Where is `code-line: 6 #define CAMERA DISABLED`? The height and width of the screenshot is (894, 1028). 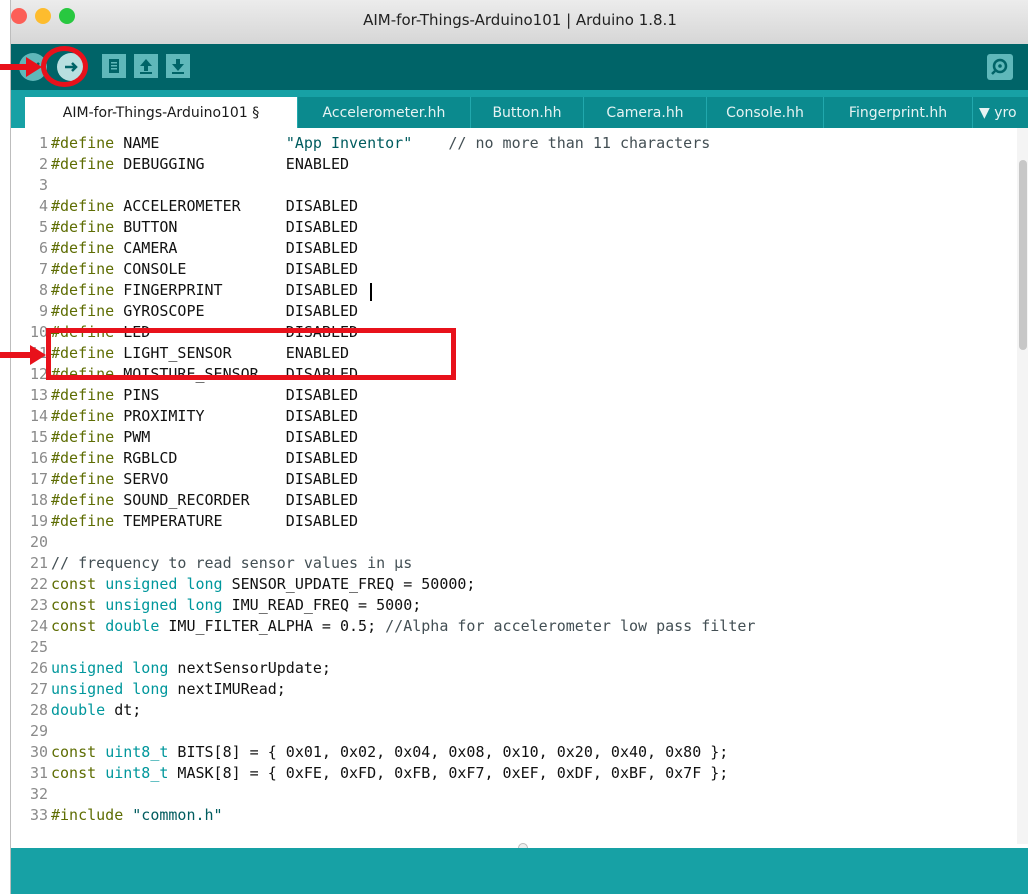
code-line: 6 #define CAMERA DISABLED is located at coordinates (198, 248).